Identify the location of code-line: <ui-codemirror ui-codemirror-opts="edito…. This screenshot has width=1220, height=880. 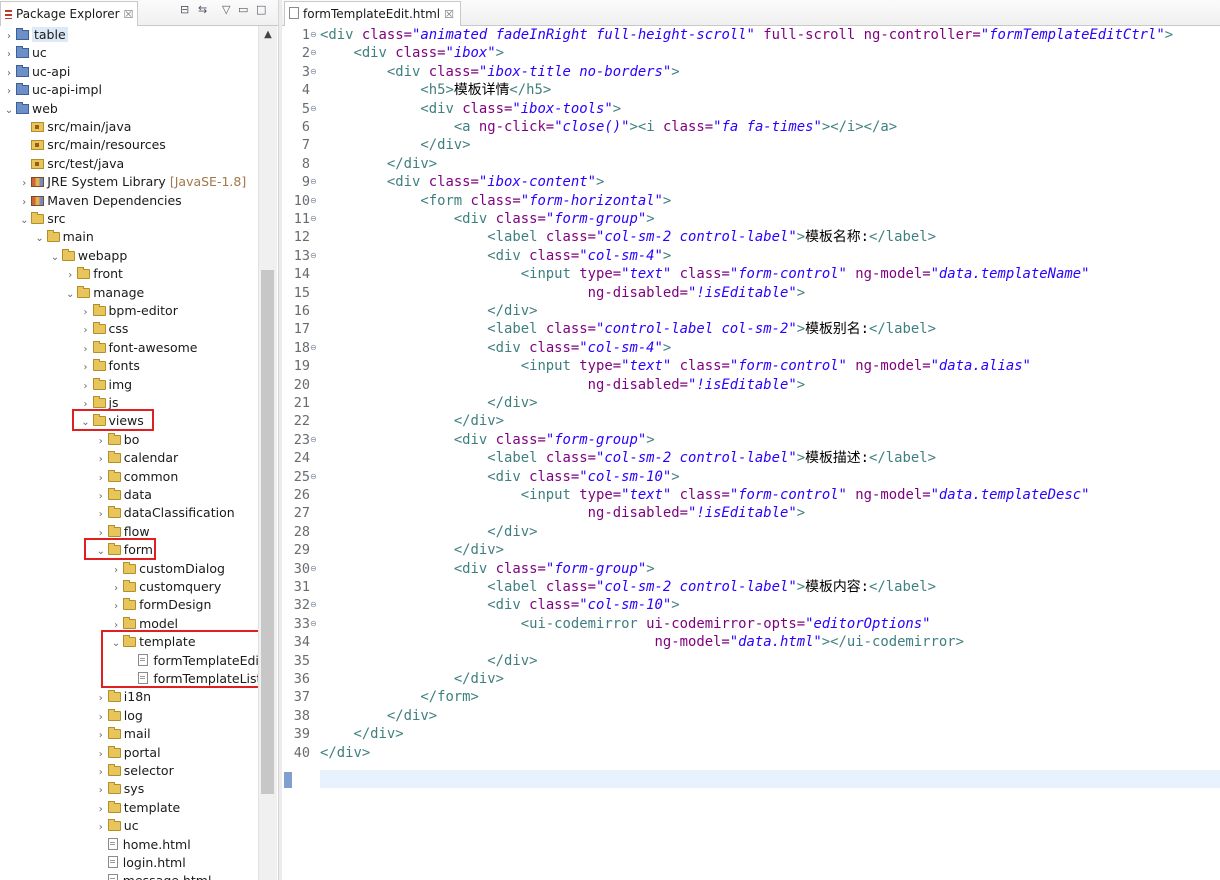
(625, 624).